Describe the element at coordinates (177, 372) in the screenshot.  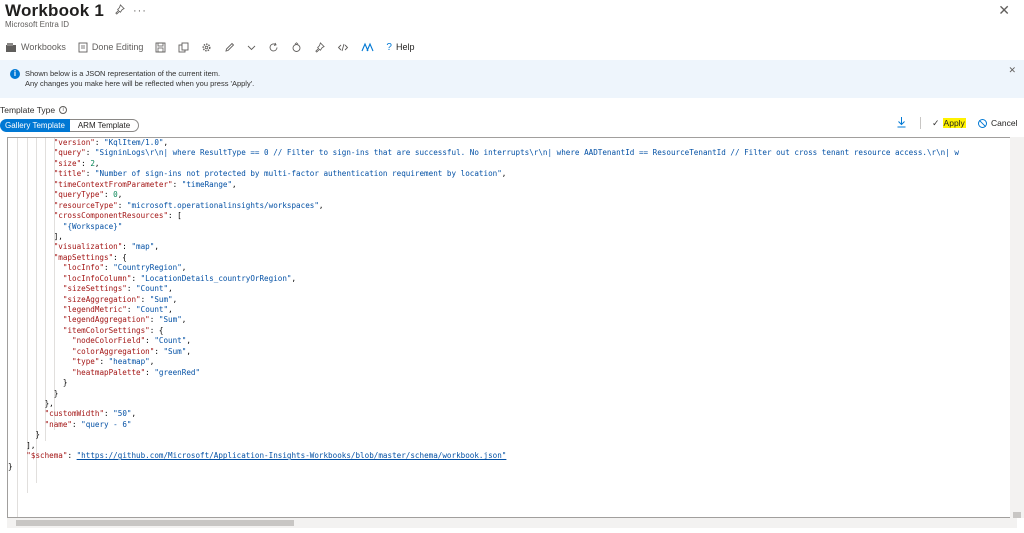
I see `code-token: "greenRed"` at that location.